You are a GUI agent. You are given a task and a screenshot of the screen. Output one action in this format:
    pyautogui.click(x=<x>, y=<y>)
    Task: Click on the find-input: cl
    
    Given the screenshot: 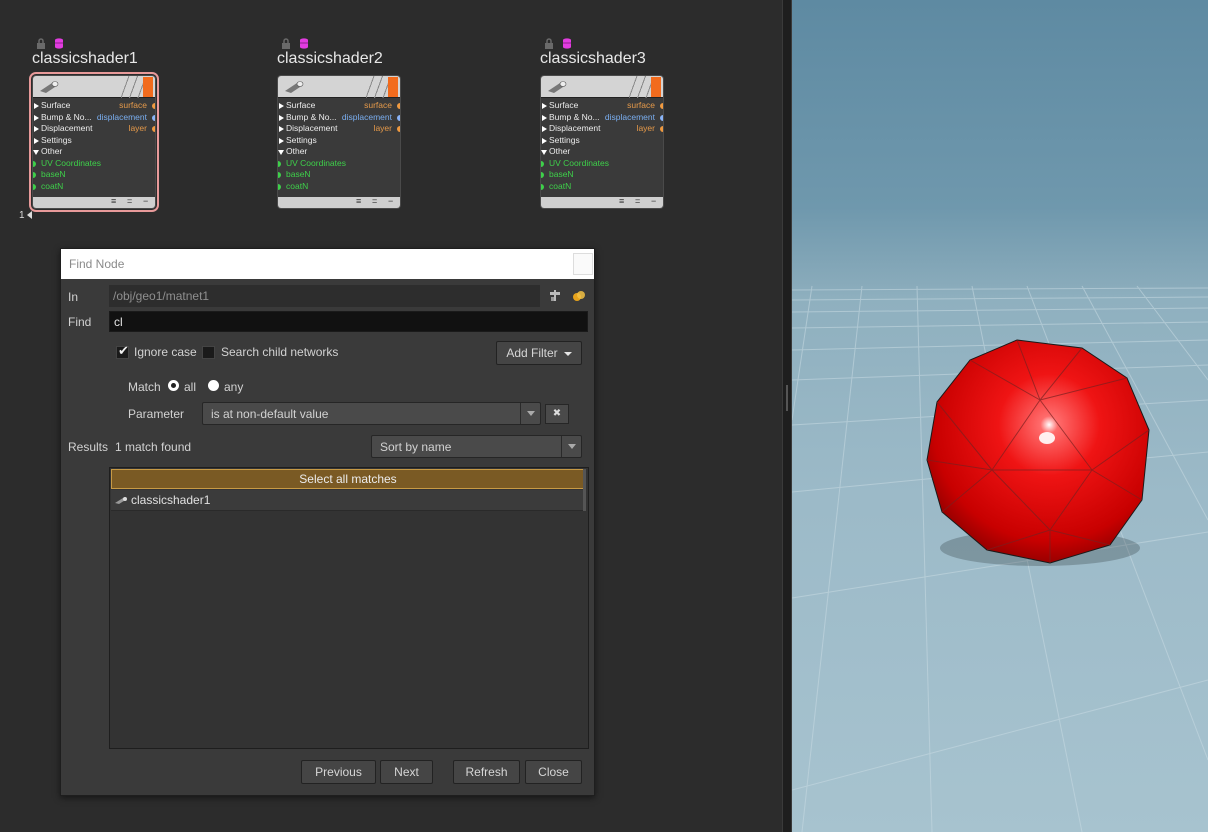 What is the action you would take?
    pyautogui.click(x=348, y=321)
    